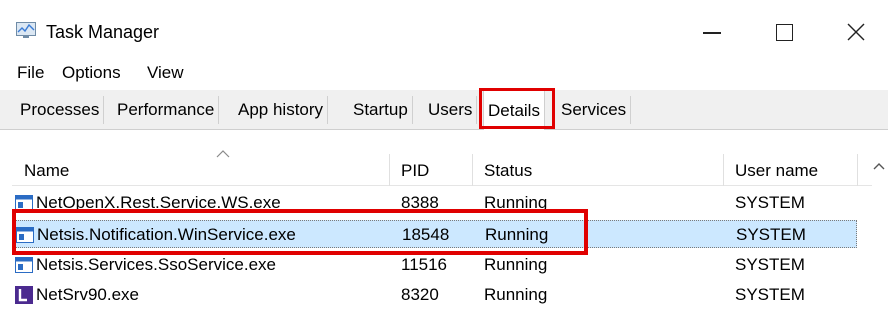  What do you see at coordinates (508, 171) in the screenshot?
I see `column-header-status: Status` at bounding box center [508, 171].